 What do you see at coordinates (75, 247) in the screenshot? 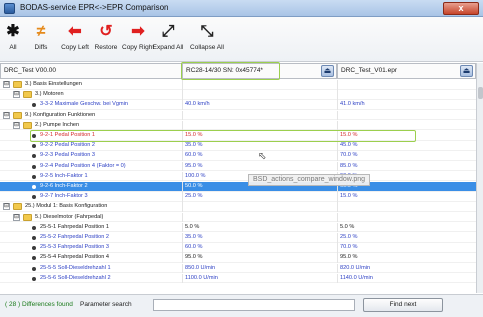
I see `row-label: 25-5-3 Fahrpedal Position 3` at bounding box center [75, 247].